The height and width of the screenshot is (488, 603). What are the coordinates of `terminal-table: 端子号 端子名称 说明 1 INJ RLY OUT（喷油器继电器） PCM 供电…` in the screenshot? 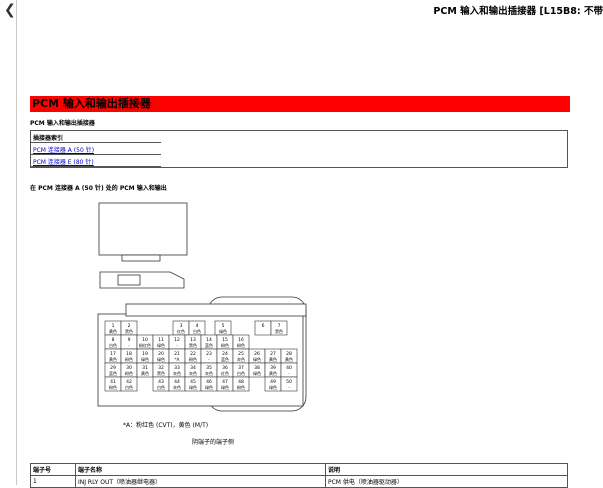 It's located at (299, 475).